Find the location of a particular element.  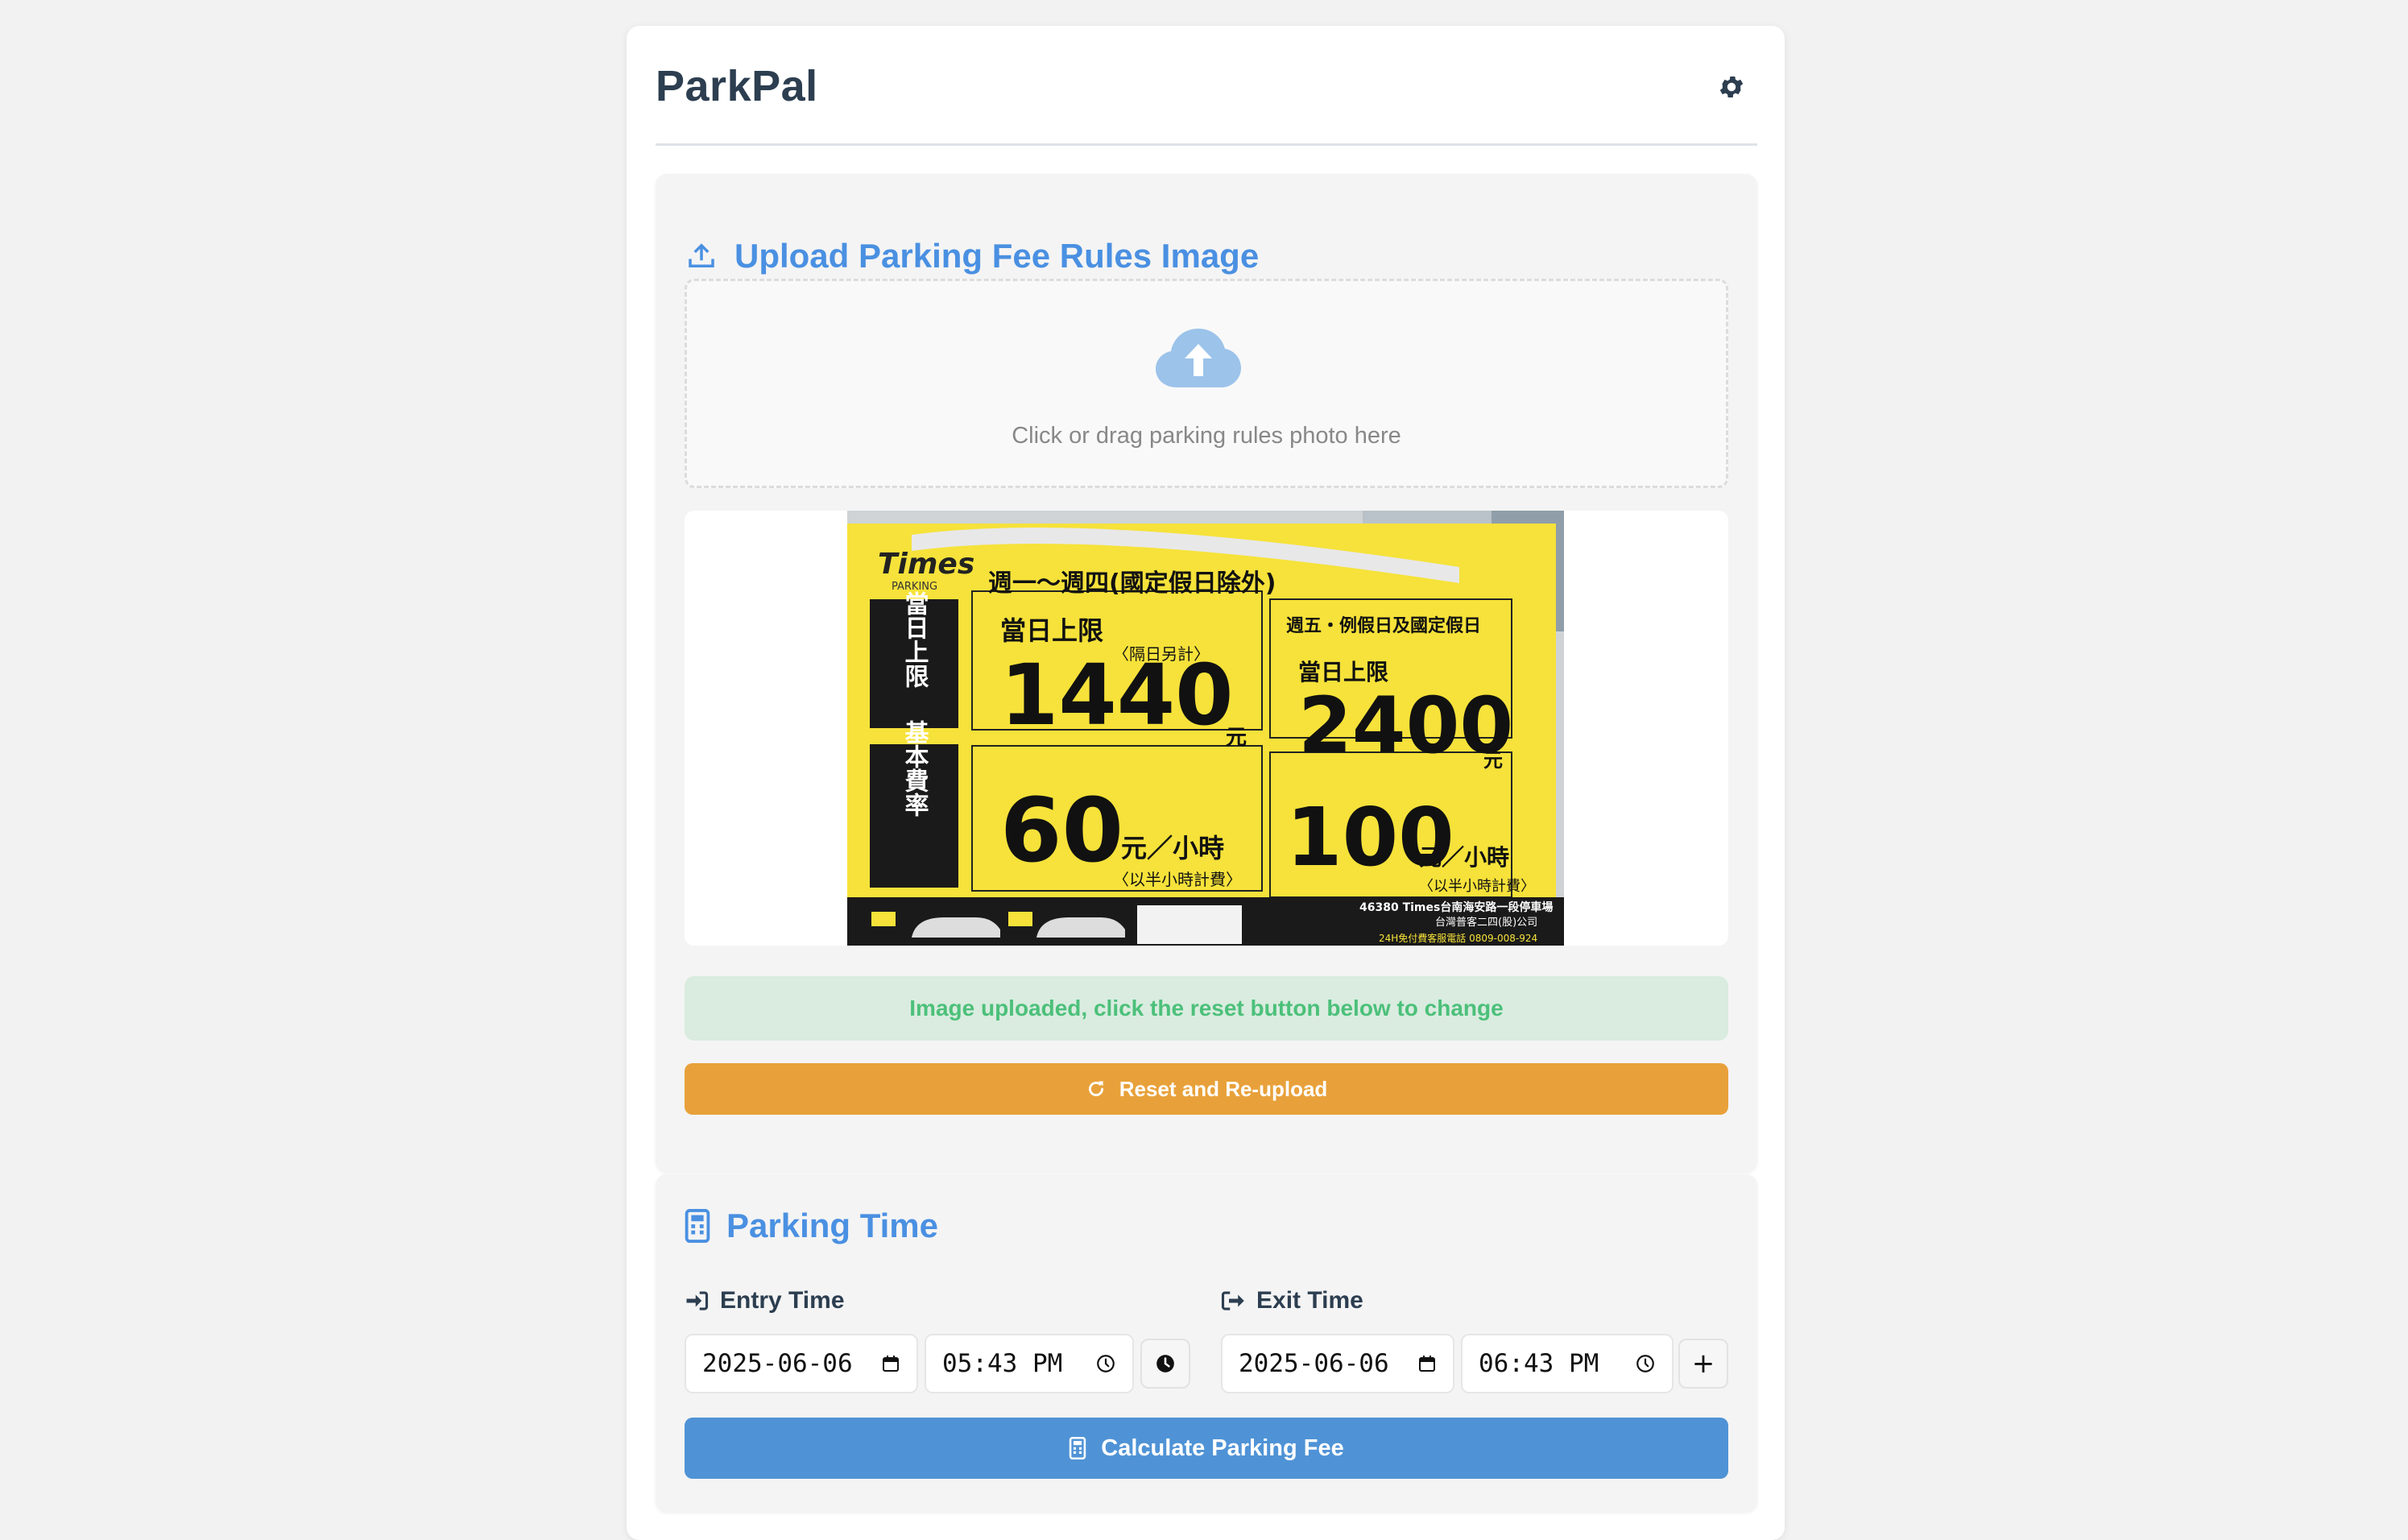

calculate-button-label: Calculate Parking Fee is located at coordinates (1222, 1447).